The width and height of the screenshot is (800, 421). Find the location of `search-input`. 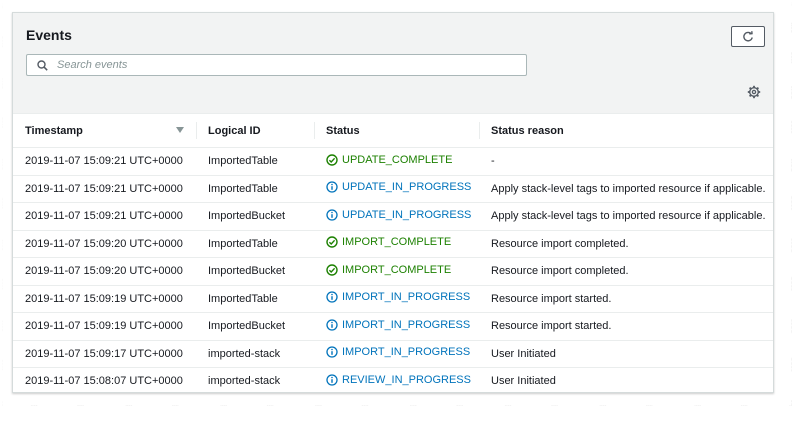

search-input is located at coordinates (290, 65).